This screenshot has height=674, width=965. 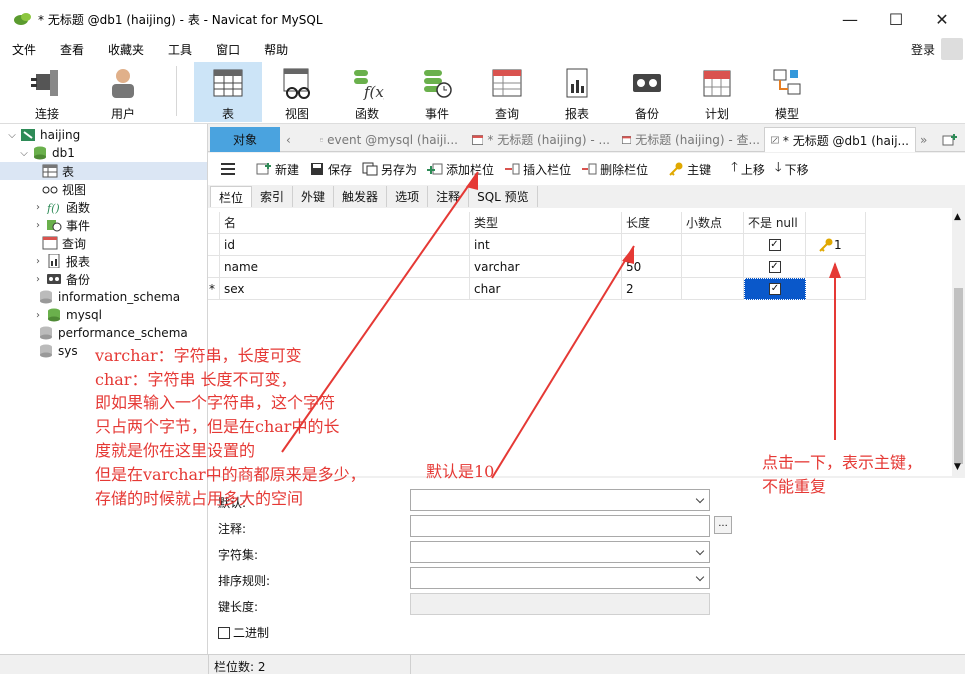 What do you see at coordinates (314, 196) in the screenshot?
I see `tab-foreign-keys: 外键` at bounding box center [314, 196].